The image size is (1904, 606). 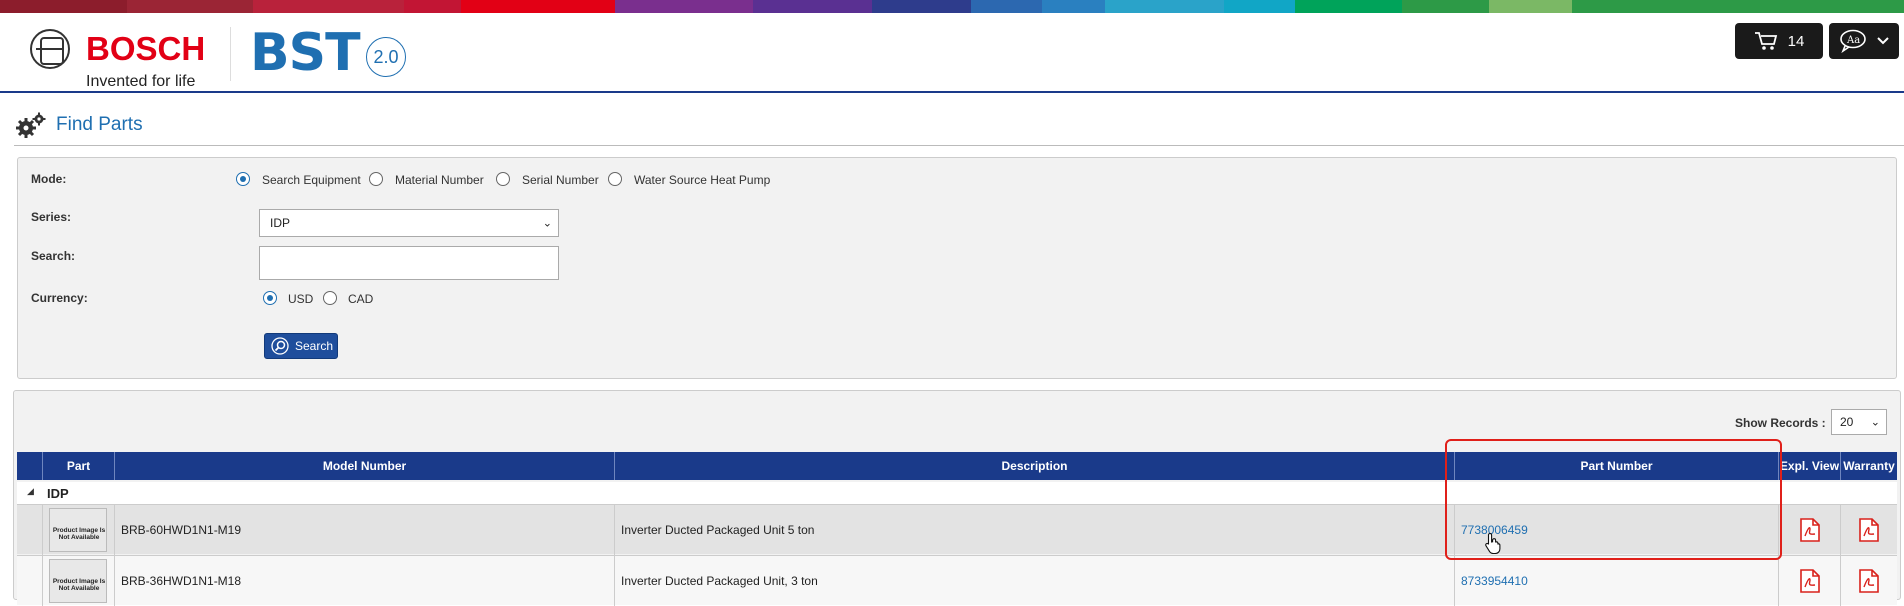 What do you see at coordinates (58, 493) in the screenshot?
I see `group-label: IDP` at bounding box center [58, 493].